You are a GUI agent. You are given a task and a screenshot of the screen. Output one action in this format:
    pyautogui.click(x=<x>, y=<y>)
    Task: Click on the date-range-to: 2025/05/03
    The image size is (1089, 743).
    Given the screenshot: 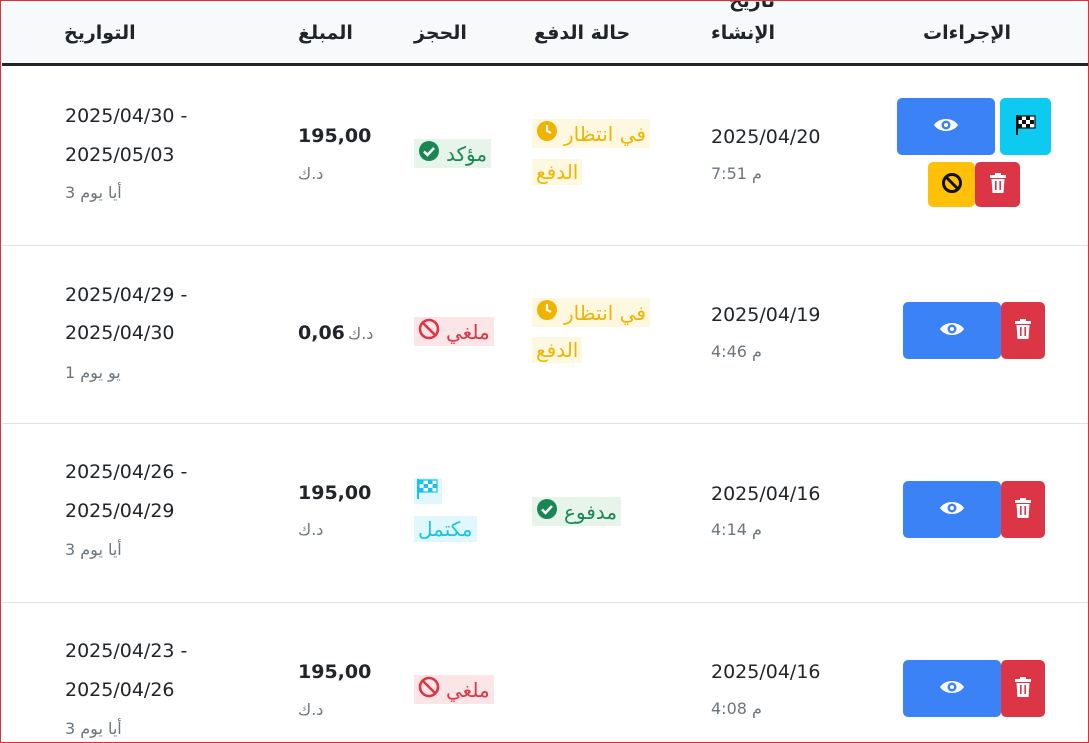 What is the action you would take?
    pyautogui.click(x=120, y=155)
    